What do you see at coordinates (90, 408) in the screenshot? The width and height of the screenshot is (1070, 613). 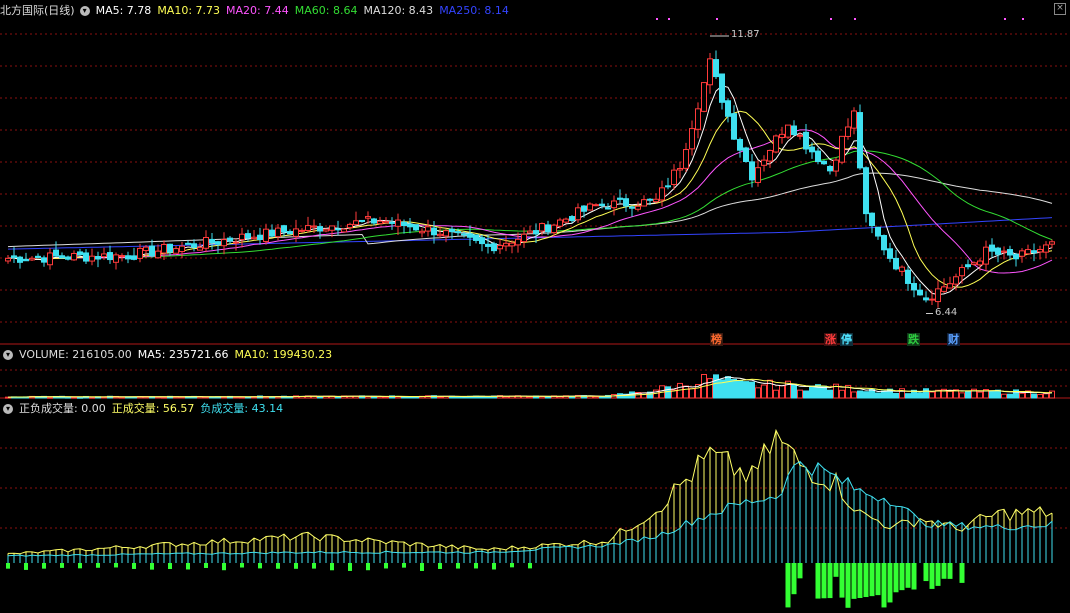 I see `indicator-value: : 0.00` at bounding box center [90, 408].